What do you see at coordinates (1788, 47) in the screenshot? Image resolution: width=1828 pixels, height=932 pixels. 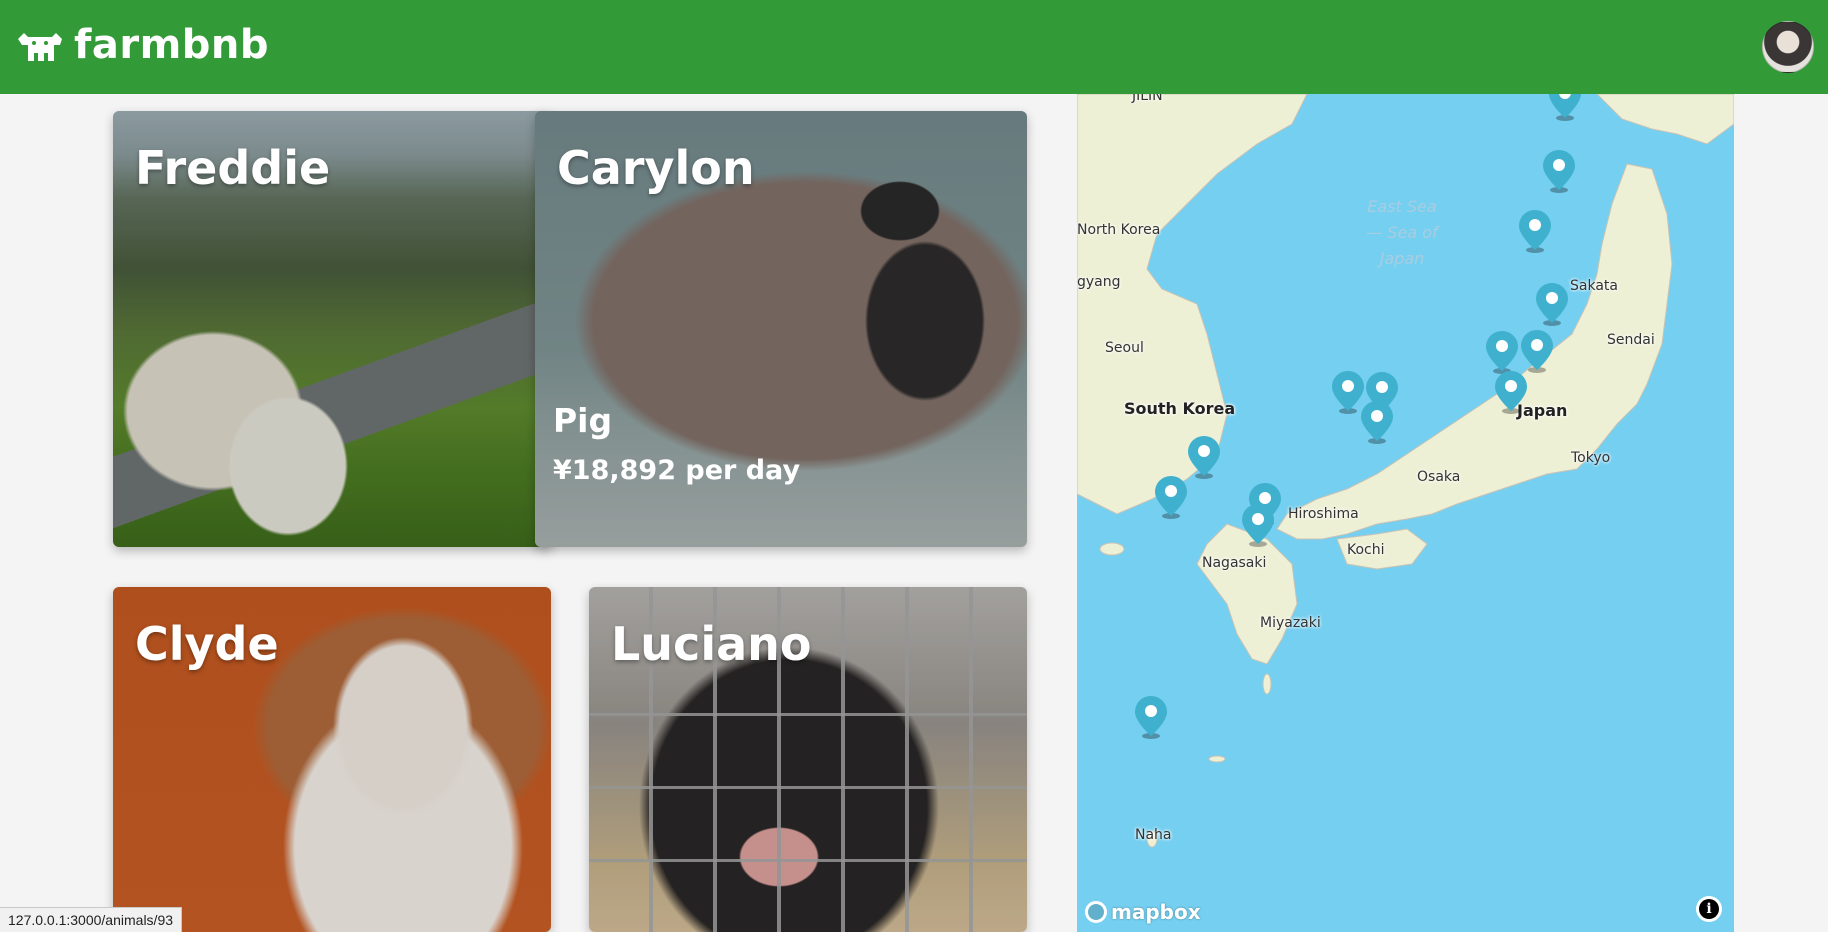 I see `user-avatar` at bounding box center [1788, 47].